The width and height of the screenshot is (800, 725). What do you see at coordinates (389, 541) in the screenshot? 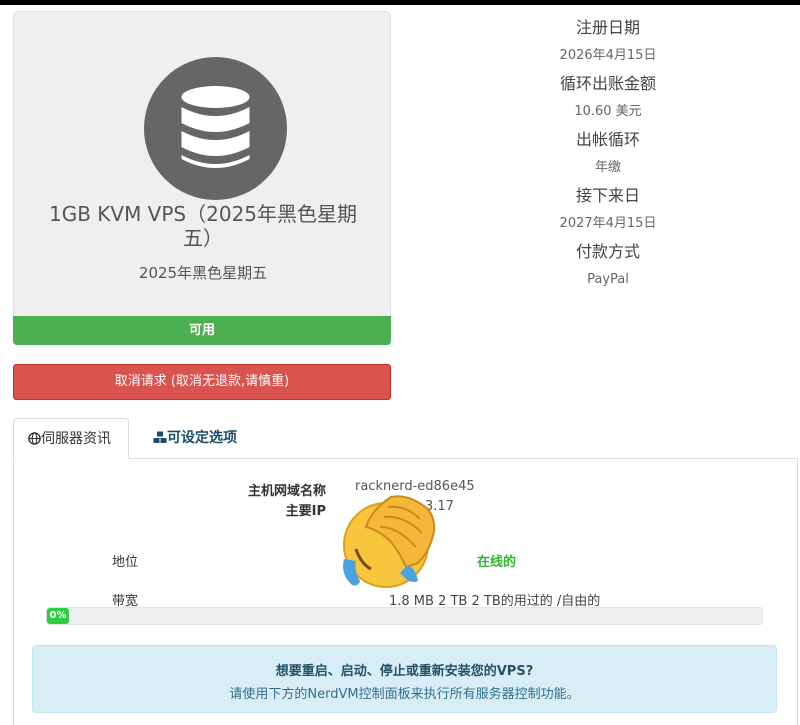
I see `face-palm-emoji` at bounding box center [389, 541].